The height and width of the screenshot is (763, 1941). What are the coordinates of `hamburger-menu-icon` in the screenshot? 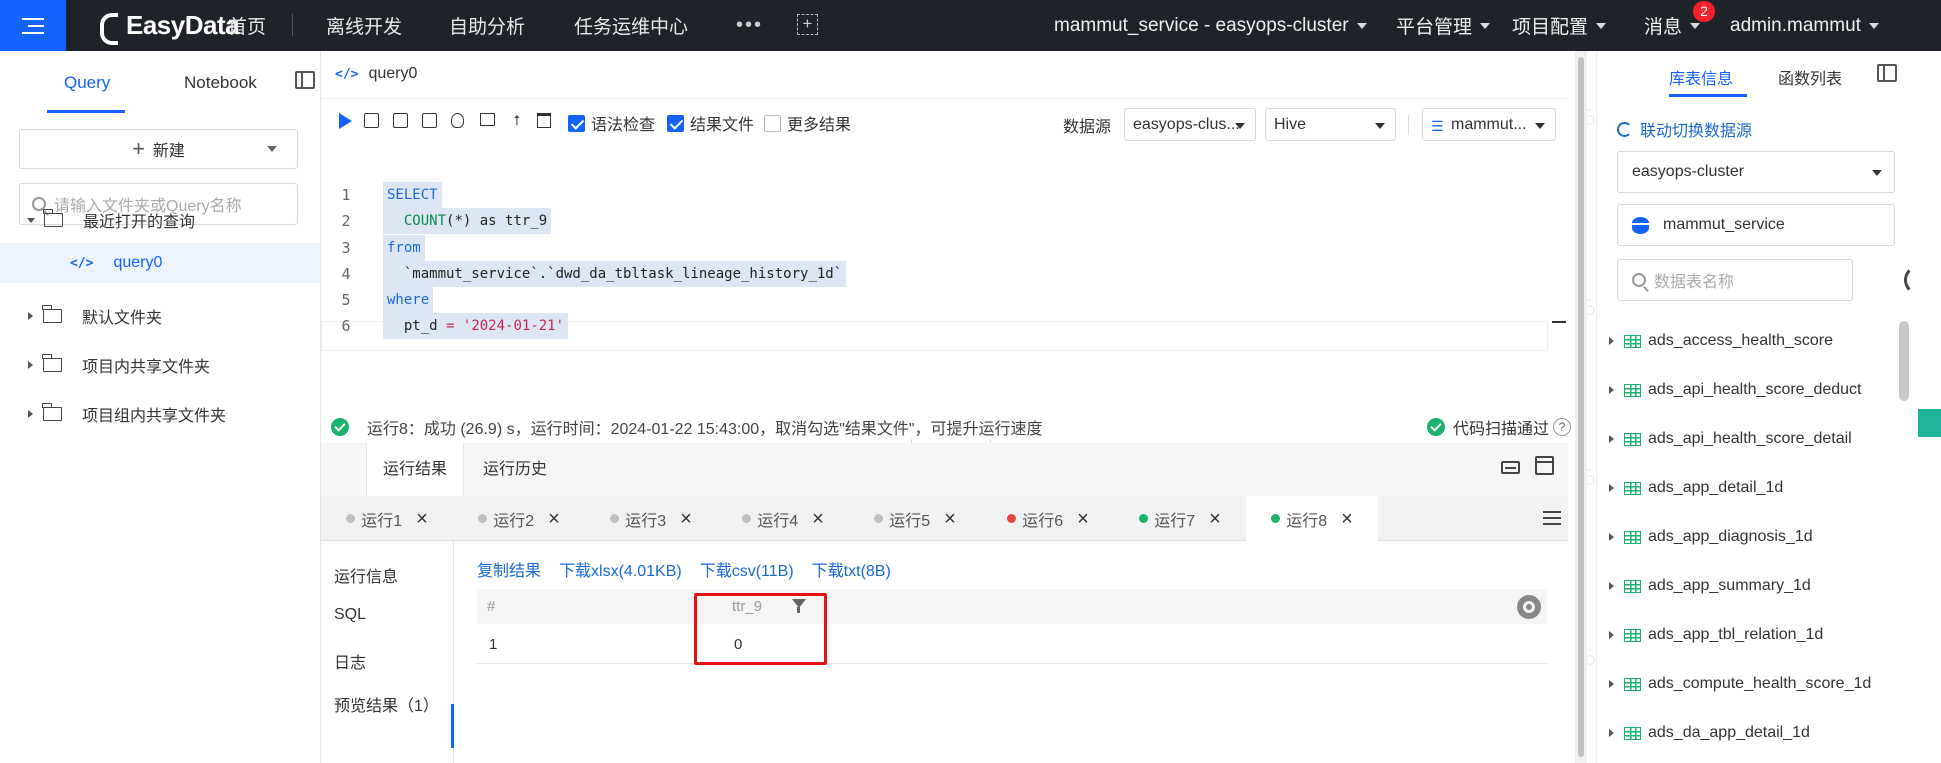 It's located at (33, 25).